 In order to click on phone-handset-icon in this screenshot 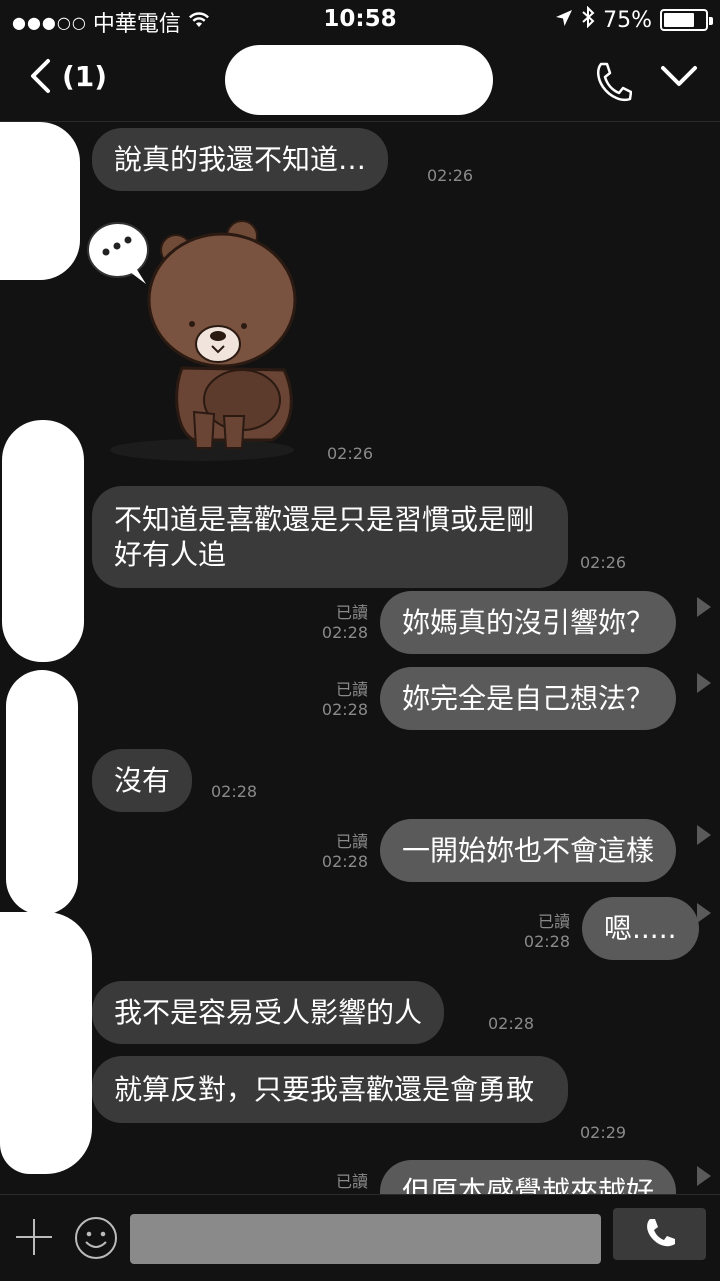, I will do `click(660, 1233)`.